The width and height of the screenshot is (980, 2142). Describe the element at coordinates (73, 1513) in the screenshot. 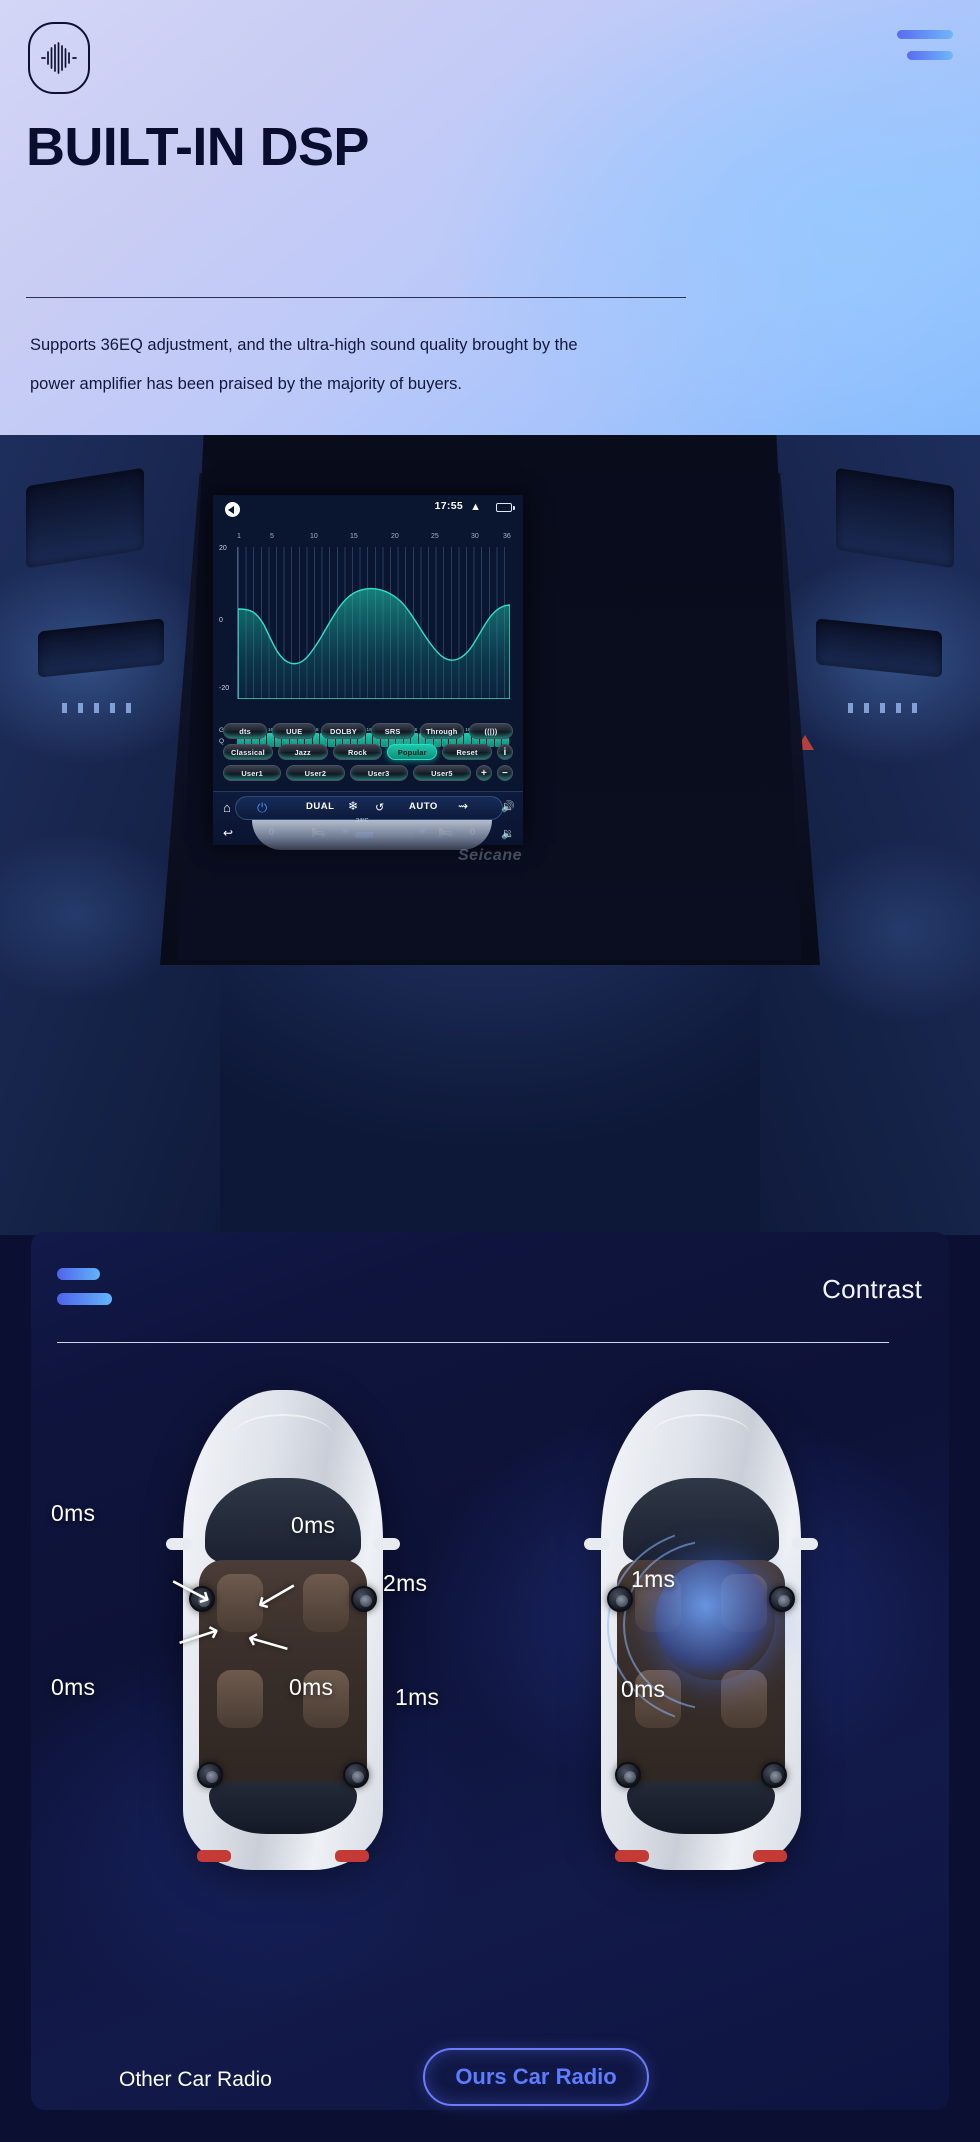

I see `delay-label-left-front: 0ms` at that location.